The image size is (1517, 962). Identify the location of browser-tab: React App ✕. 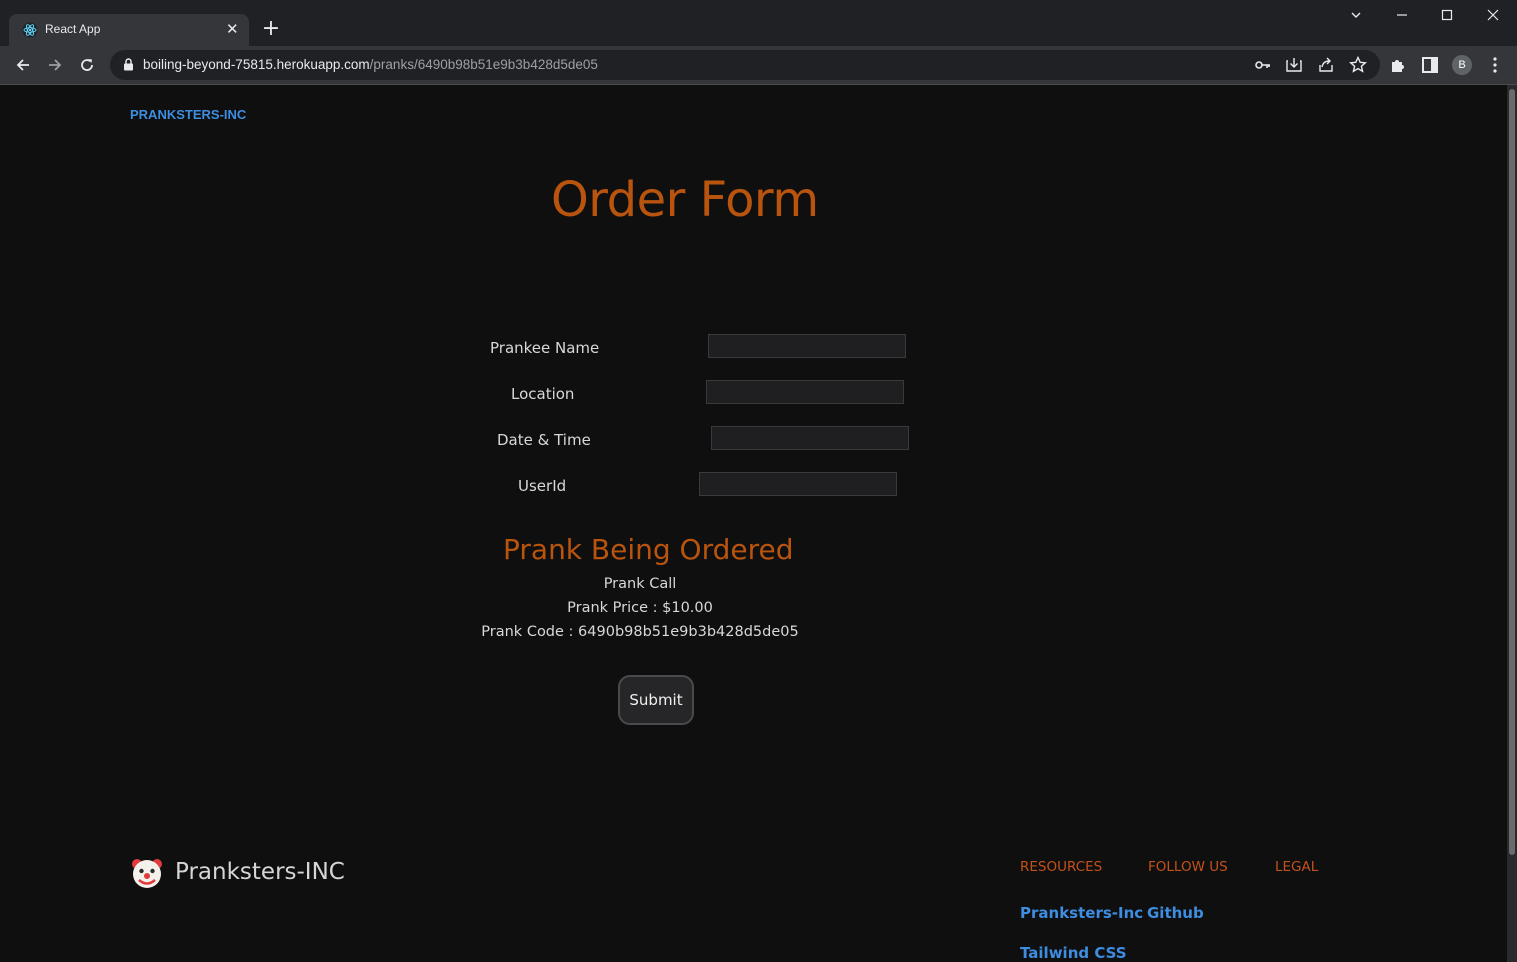
(129, 30).